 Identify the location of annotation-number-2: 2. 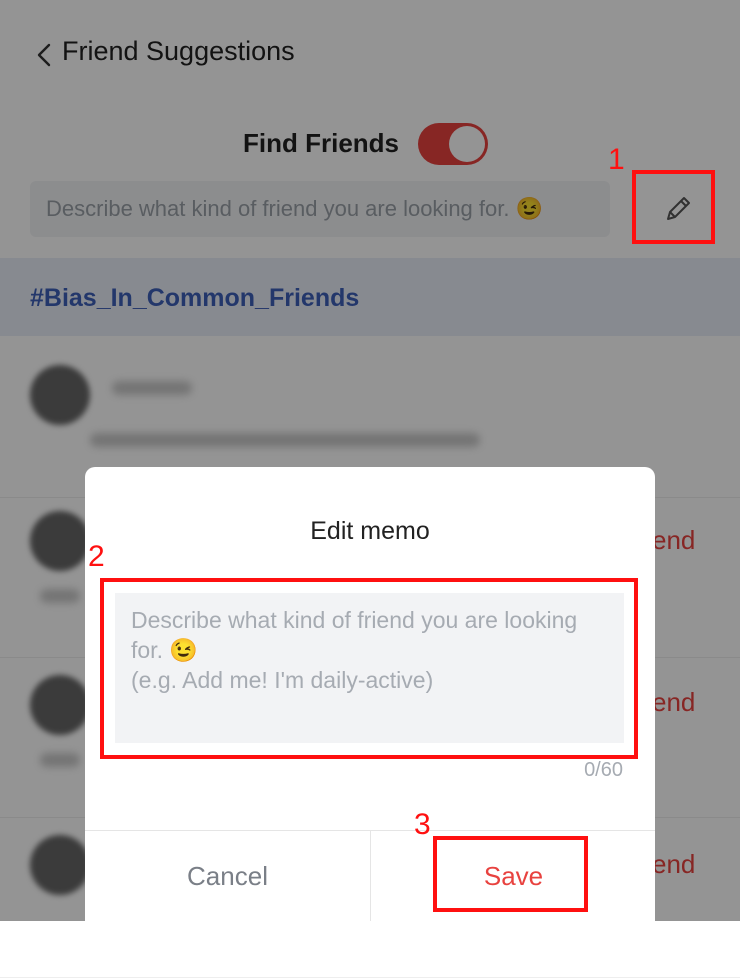
(96, 556).